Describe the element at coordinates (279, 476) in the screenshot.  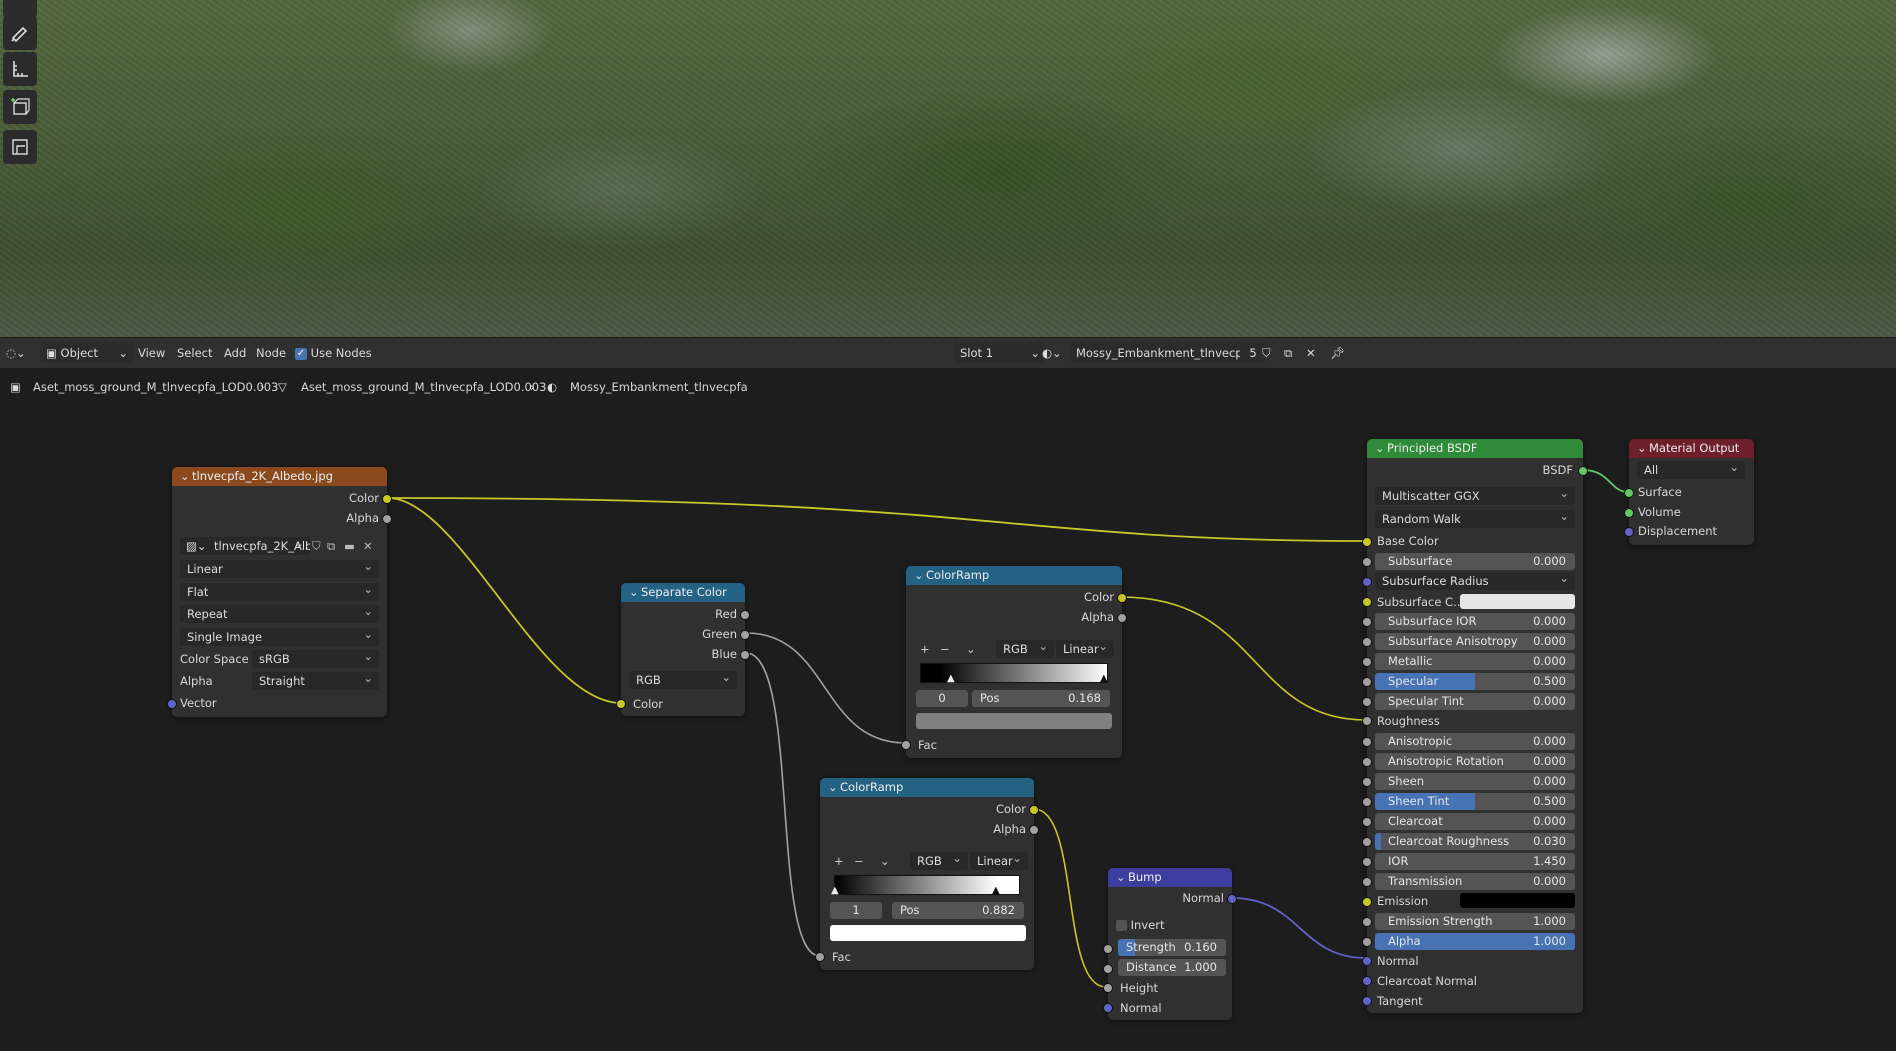
I see `image-texture-node-header: ⌄ tlnvecpfa_2K_Albedo.jpg` at that location.